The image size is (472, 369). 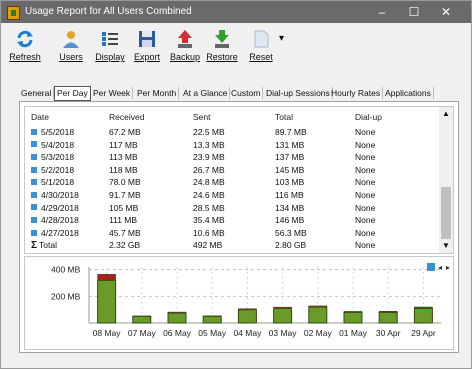 What do you see at coordinates (110, 39) in the screenshot?
I see `display-icon` at bounding box center [110, 39].